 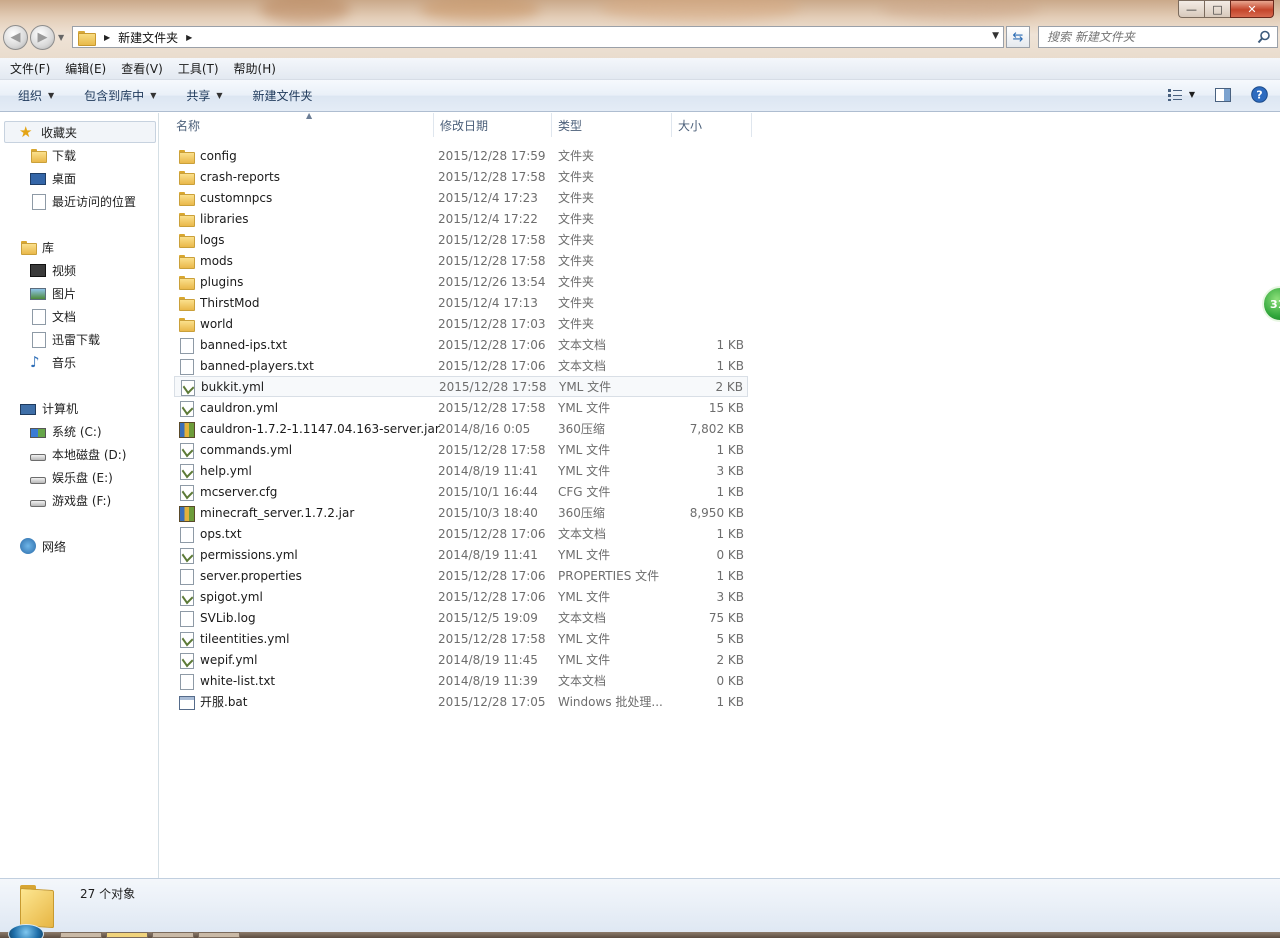 What do you see at coordinates (127, 935) in the screenshot?
I see `taskbar-button-explorer` at bounding box center [127, 935].